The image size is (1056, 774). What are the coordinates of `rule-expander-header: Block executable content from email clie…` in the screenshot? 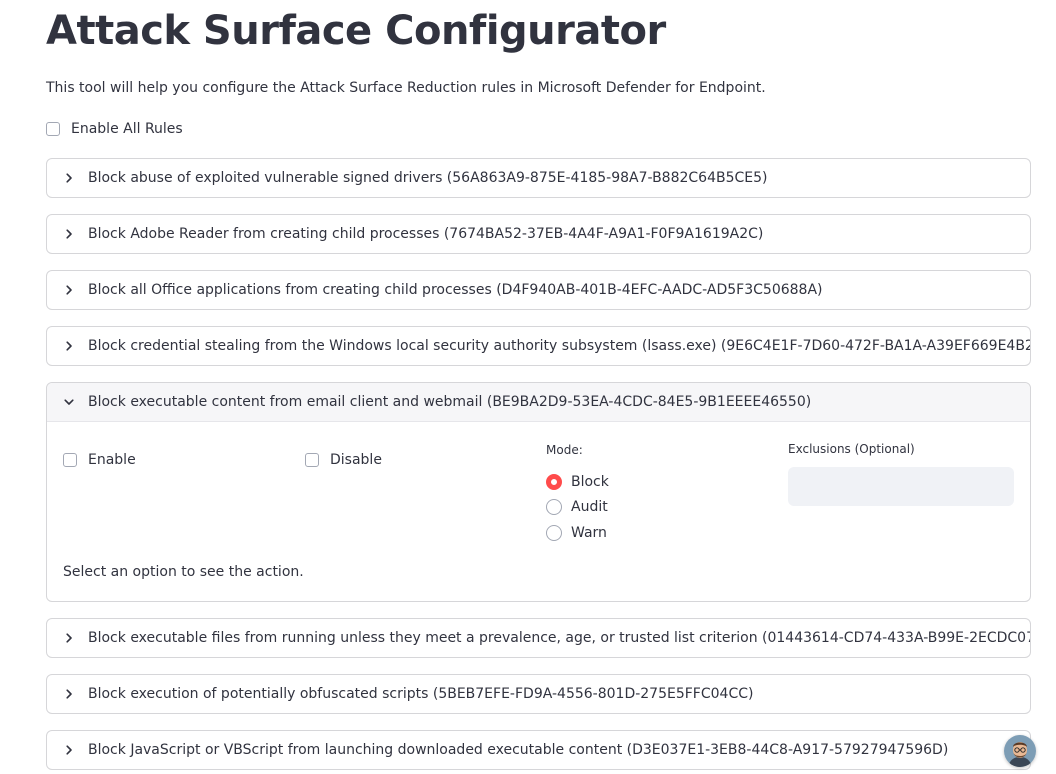 It's located at (538, 402).